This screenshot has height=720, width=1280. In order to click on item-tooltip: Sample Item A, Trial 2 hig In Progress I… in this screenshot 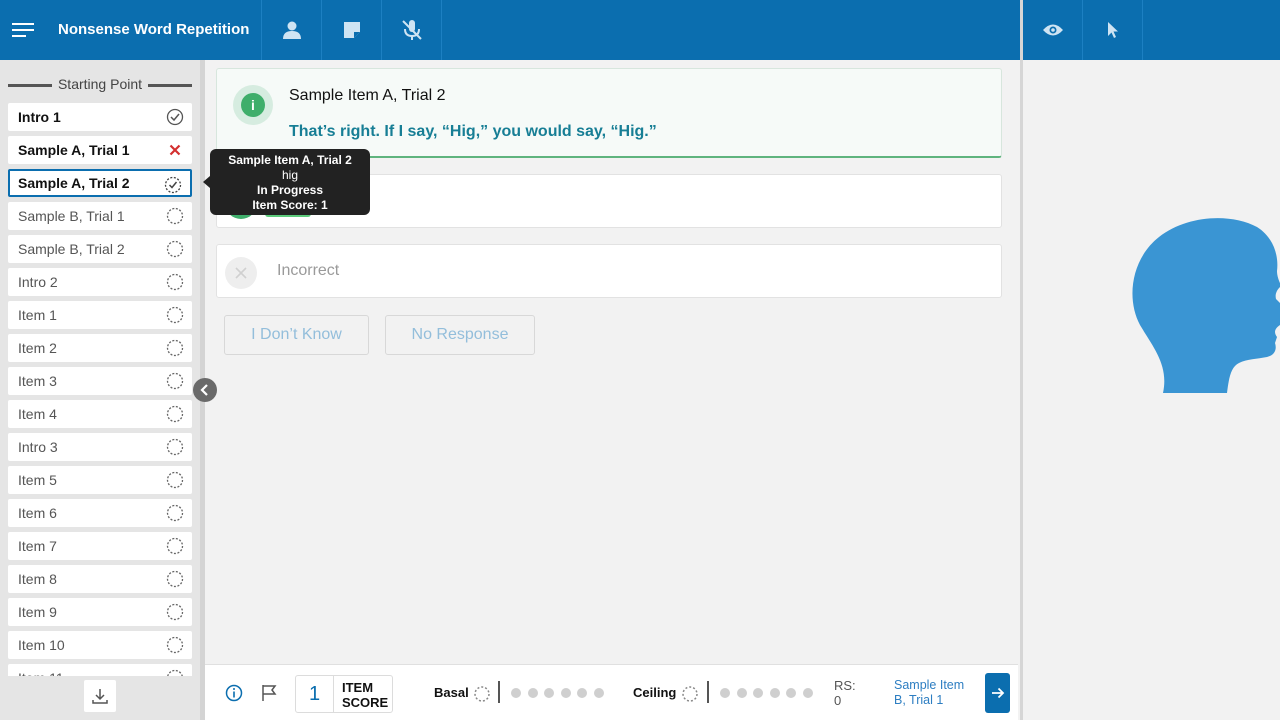, I will do `click(290, 182)`.